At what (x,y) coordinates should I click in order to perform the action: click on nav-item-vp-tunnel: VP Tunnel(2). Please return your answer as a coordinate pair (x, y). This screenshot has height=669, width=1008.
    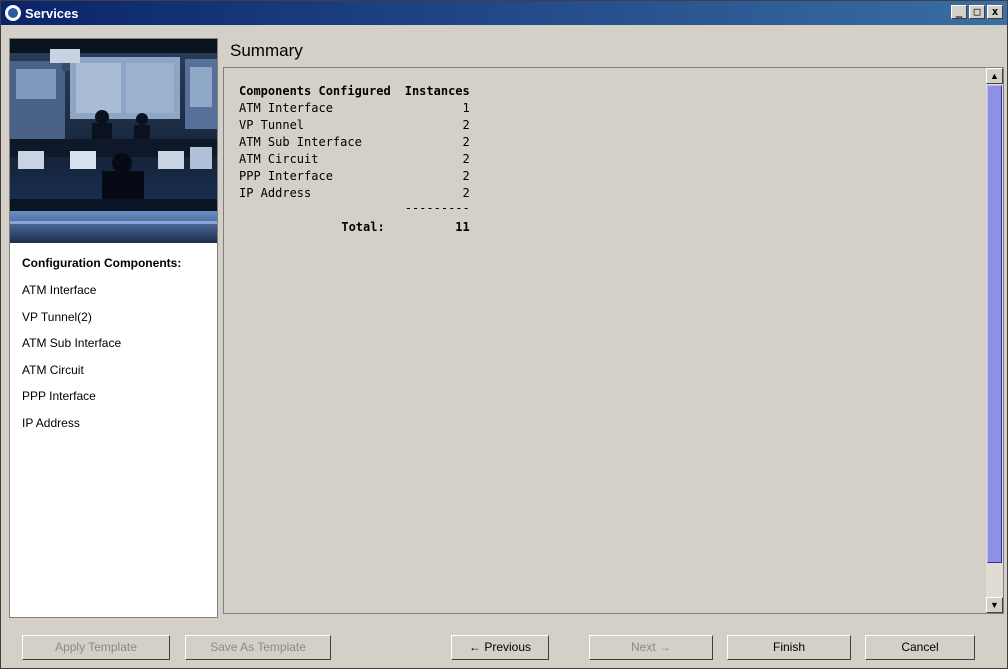
    Looking at the image, I should click on (113, 317).